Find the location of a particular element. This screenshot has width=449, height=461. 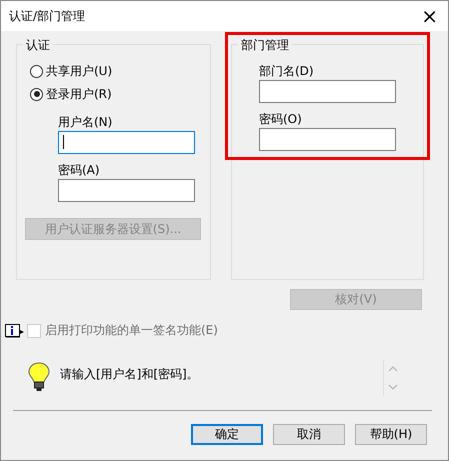

dialog-button: 帮助(H) is located at coordinates (391, 434).